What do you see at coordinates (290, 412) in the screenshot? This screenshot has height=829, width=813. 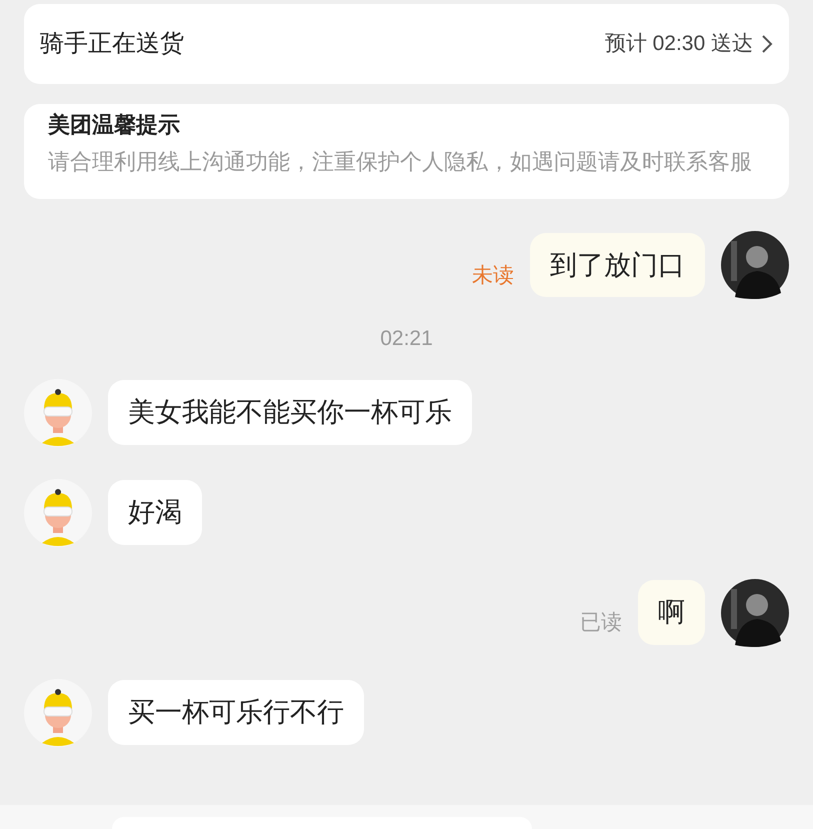 I see `received-message-bubble: 美女我能不能买你一杯可乐` at bounding box center [290, 412].